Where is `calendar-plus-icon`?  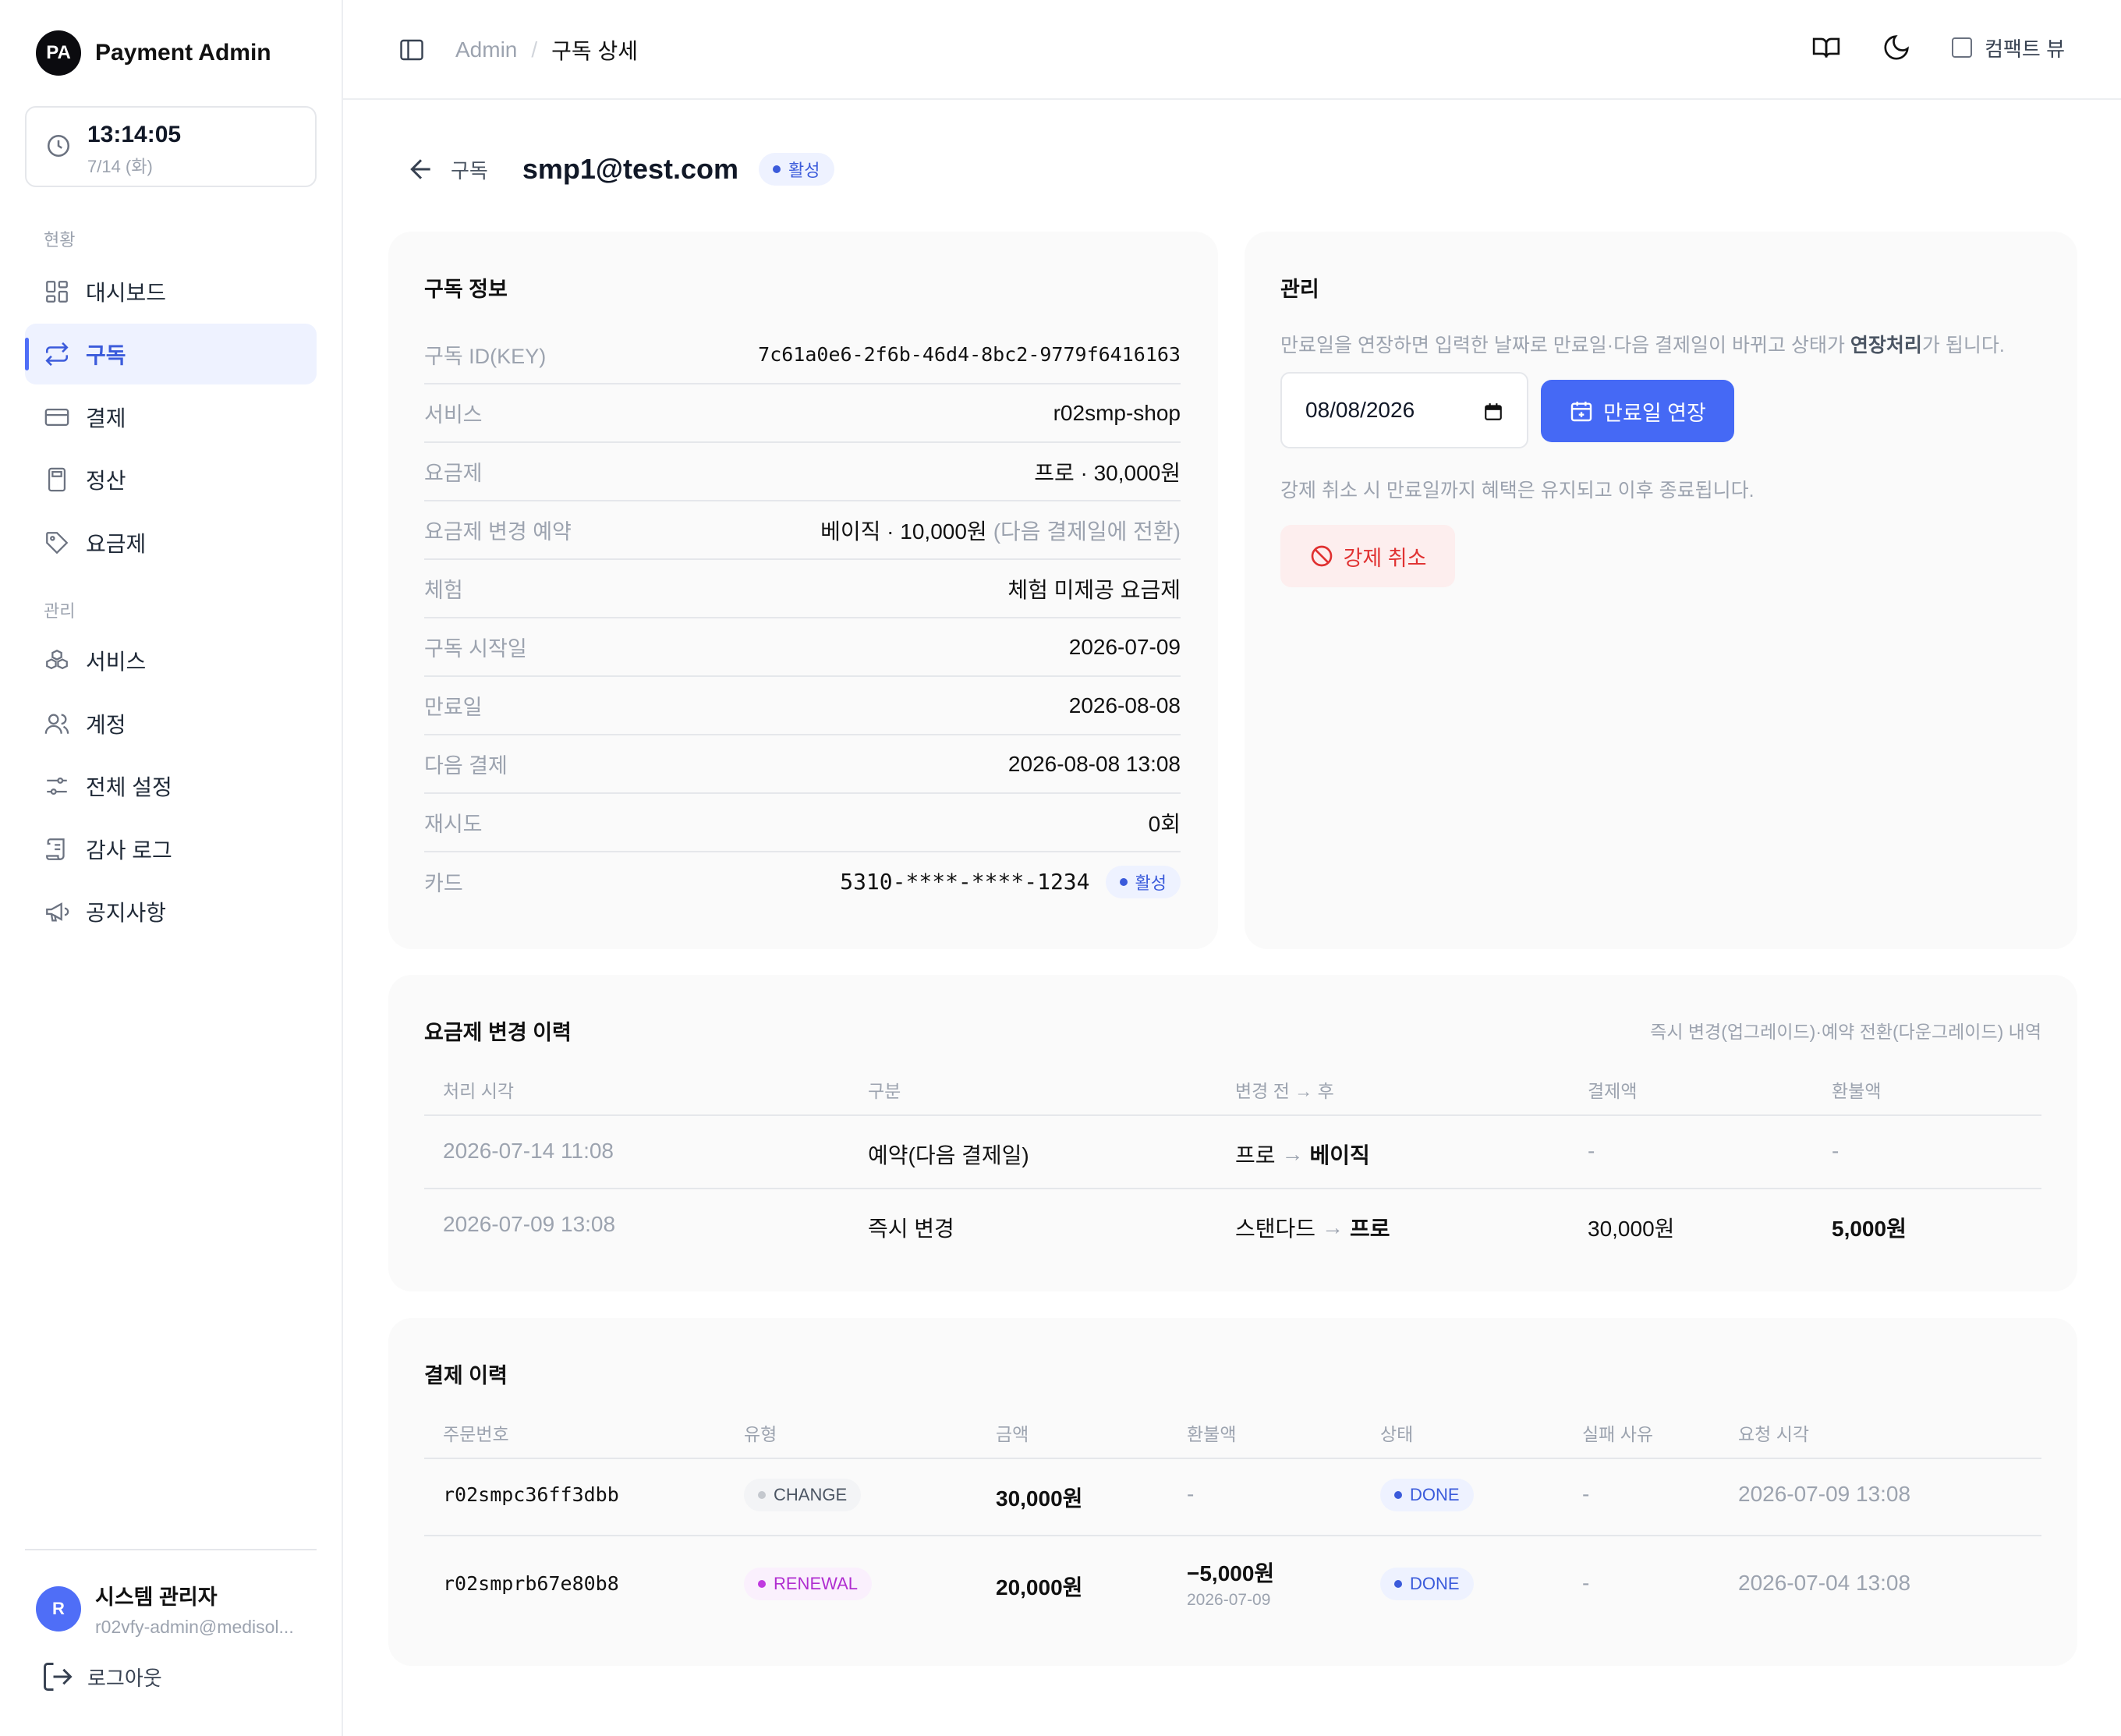 calendar-plus-icon is located at coordinates (1581, 412).